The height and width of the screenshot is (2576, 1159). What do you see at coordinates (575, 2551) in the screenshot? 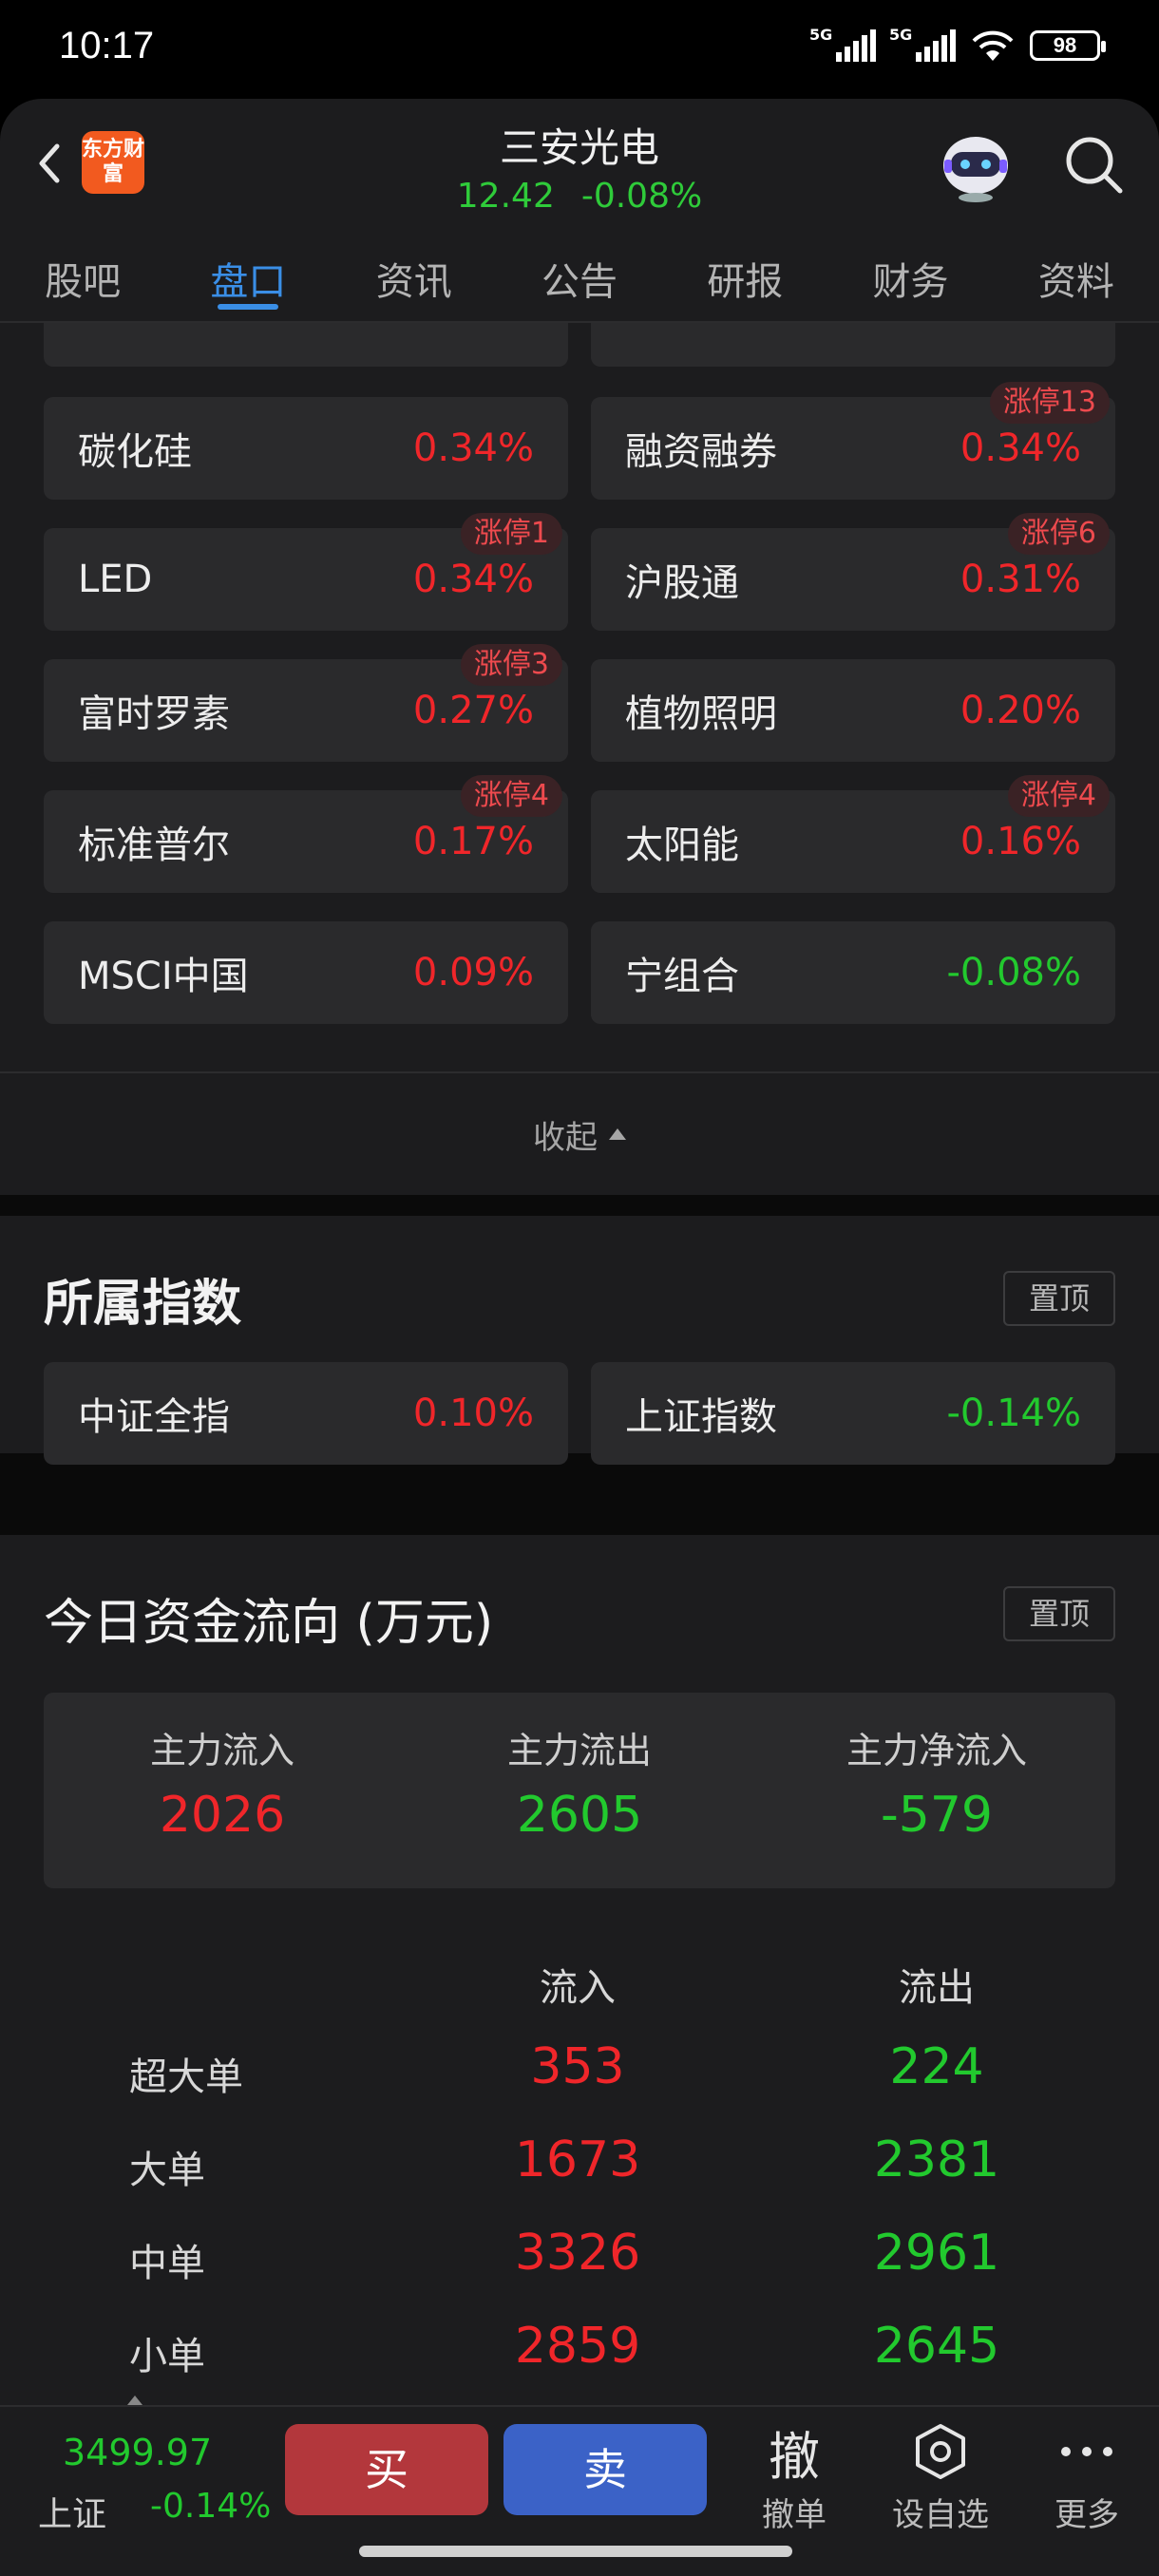
I see `home-indicator` at bounding box center [575, 2551].